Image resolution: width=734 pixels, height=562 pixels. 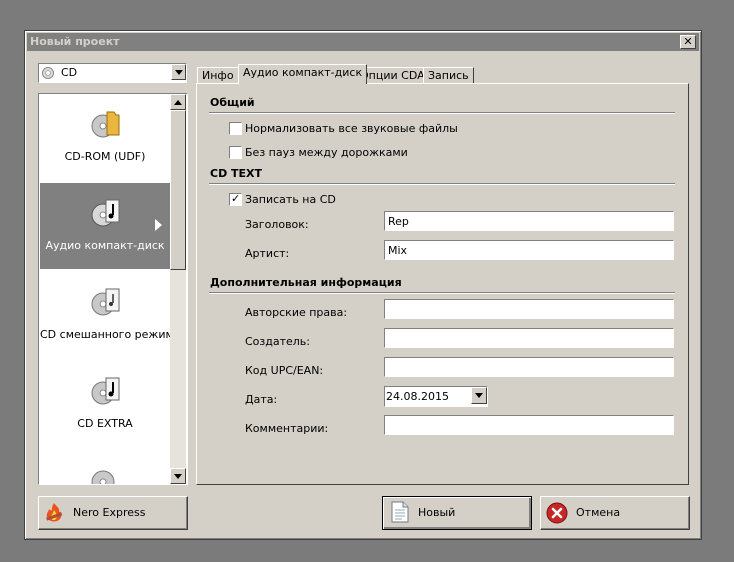 What do you see at coordinates (105, 213) in the screenshot?
I see `cd-music-icon` at bounding box center [105, 213].